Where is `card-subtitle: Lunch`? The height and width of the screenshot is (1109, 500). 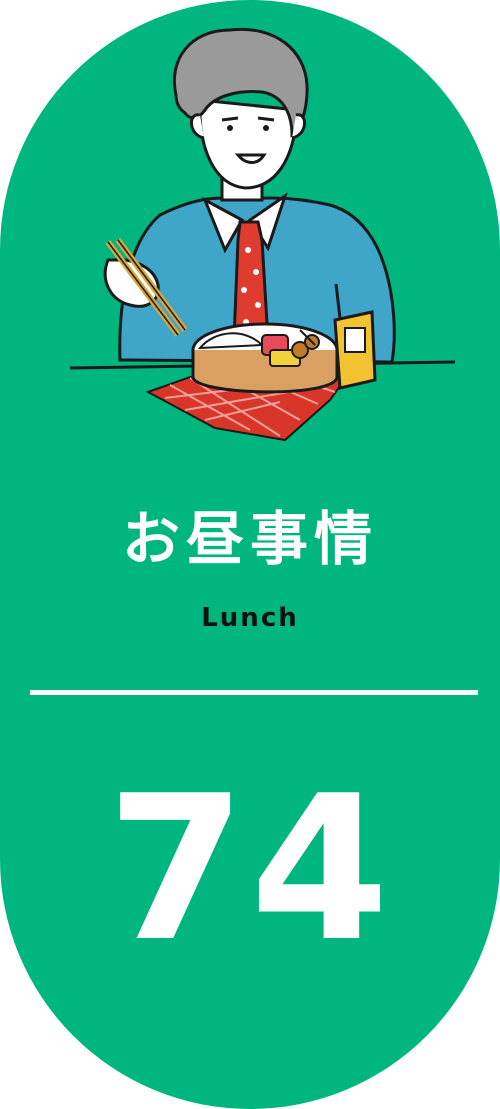
card-subtitle: Lunch is located at coordinates (250, 618).